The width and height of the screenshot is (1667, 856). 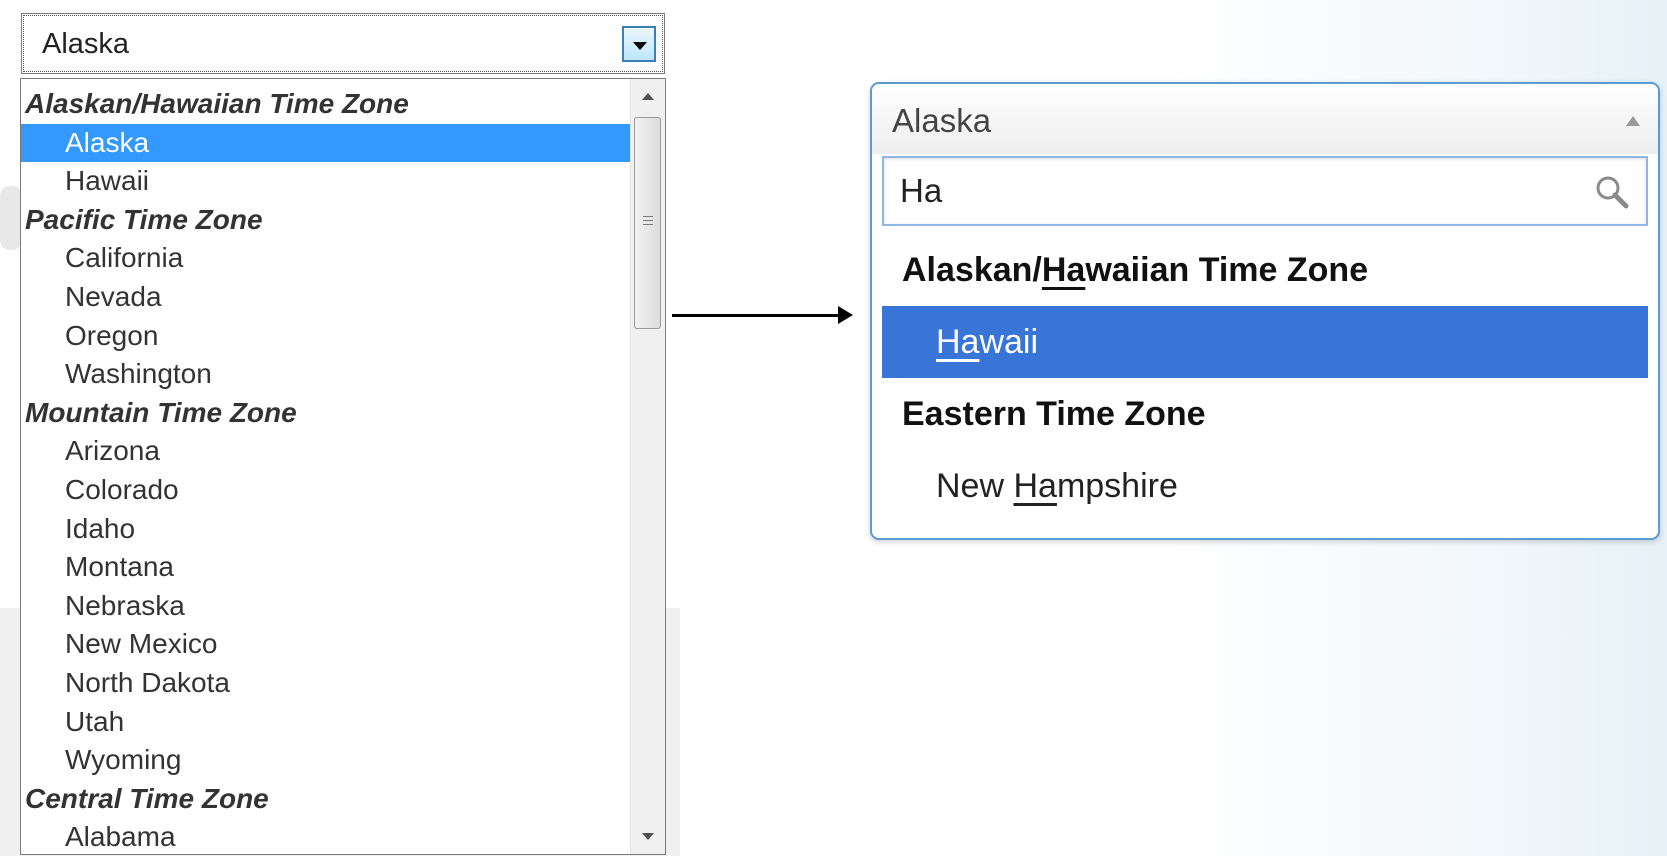 I want to click on search-icon, so click(x=1612, y=192).